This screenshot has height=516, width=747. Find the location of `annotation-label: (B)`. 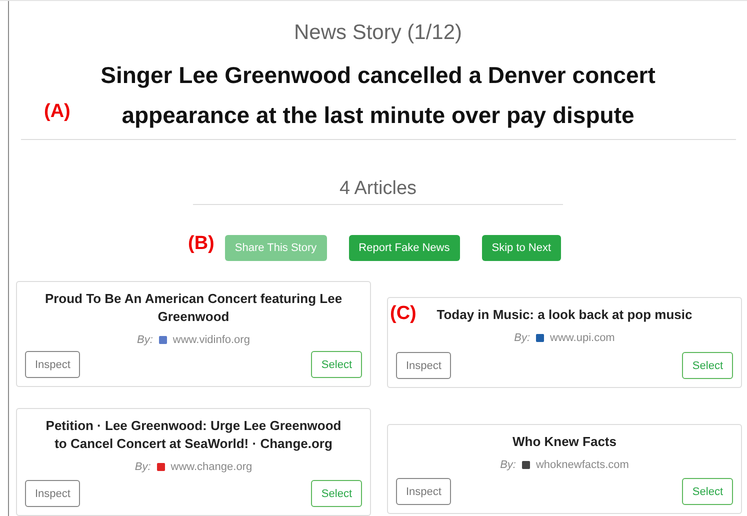

annotation-label: (B) is located at coordinates (201, 244).